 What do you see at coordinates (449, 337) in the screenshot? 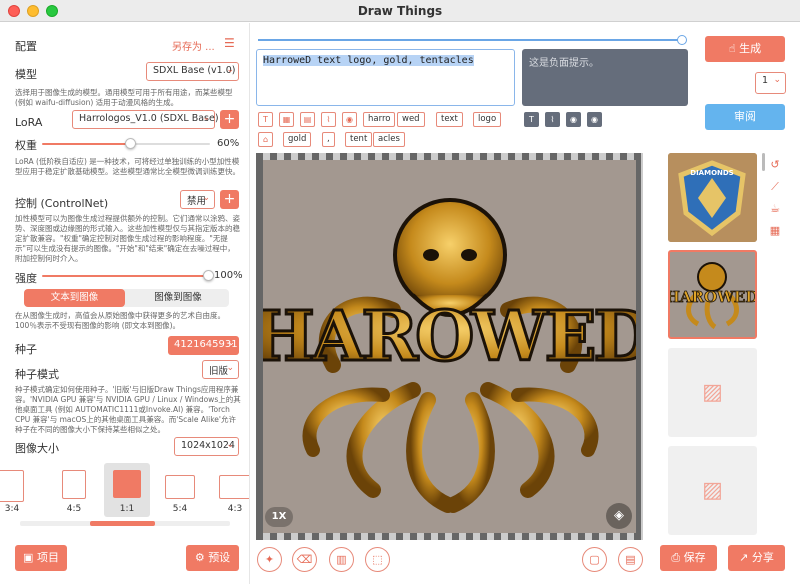
I see `logo-text: HAROWED` at bounding box center [449, 337].